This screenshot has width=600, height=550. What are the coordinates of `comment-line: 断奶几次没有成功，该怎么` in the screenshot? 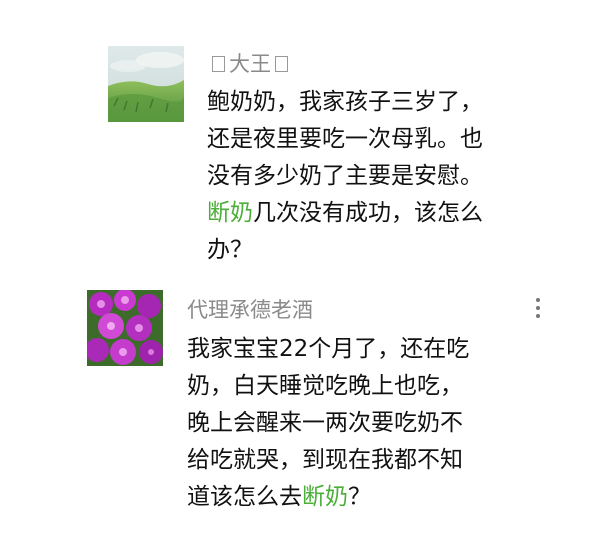 It's located at (345, 213).